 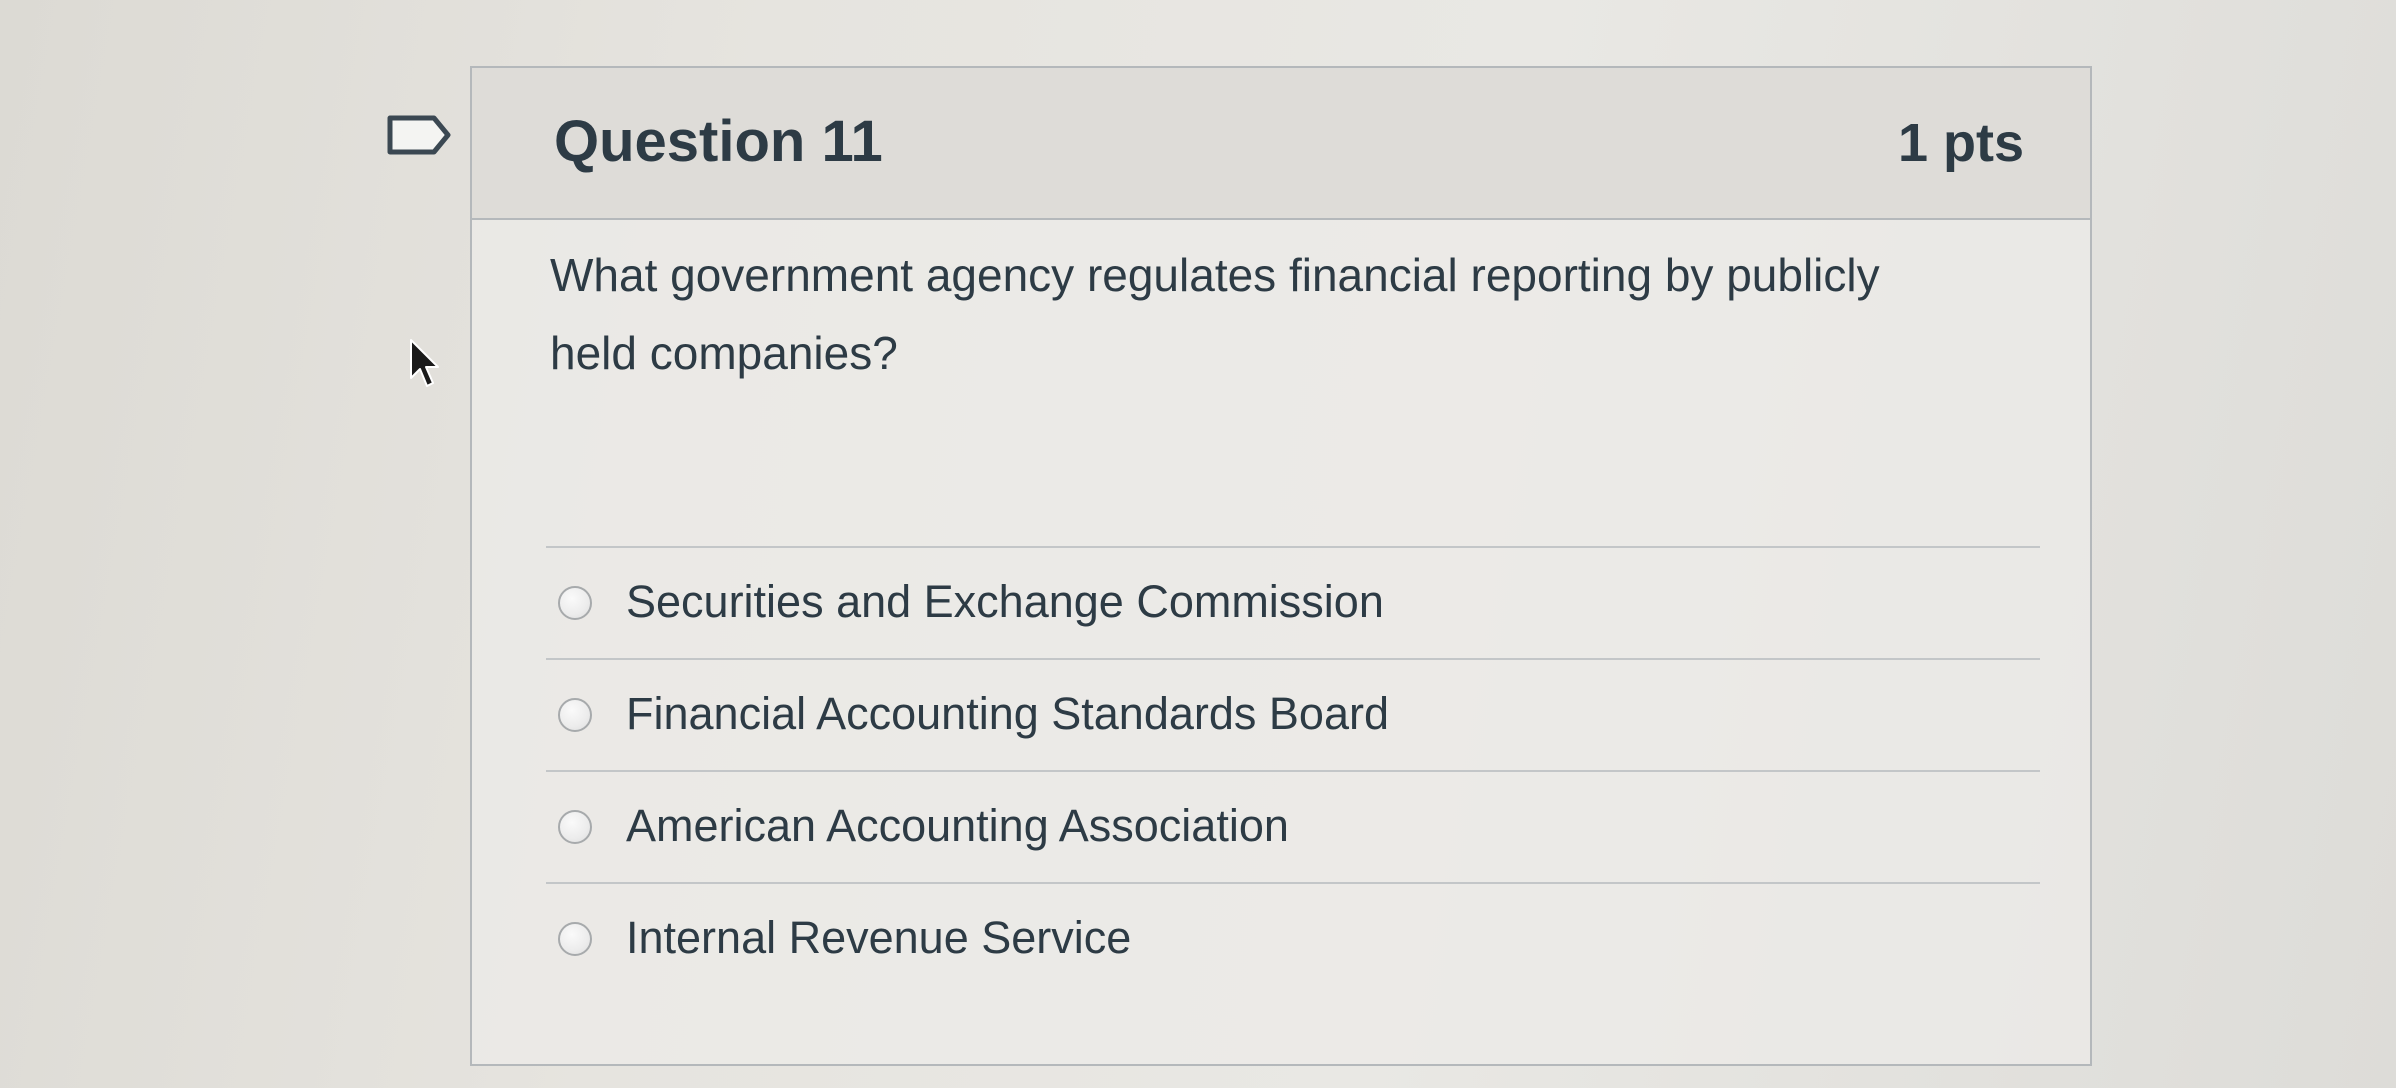 What do you see at coordinates (718, 141) in the screenshot?
I see `question-title: Question 11` at bounding box center [718, 141].